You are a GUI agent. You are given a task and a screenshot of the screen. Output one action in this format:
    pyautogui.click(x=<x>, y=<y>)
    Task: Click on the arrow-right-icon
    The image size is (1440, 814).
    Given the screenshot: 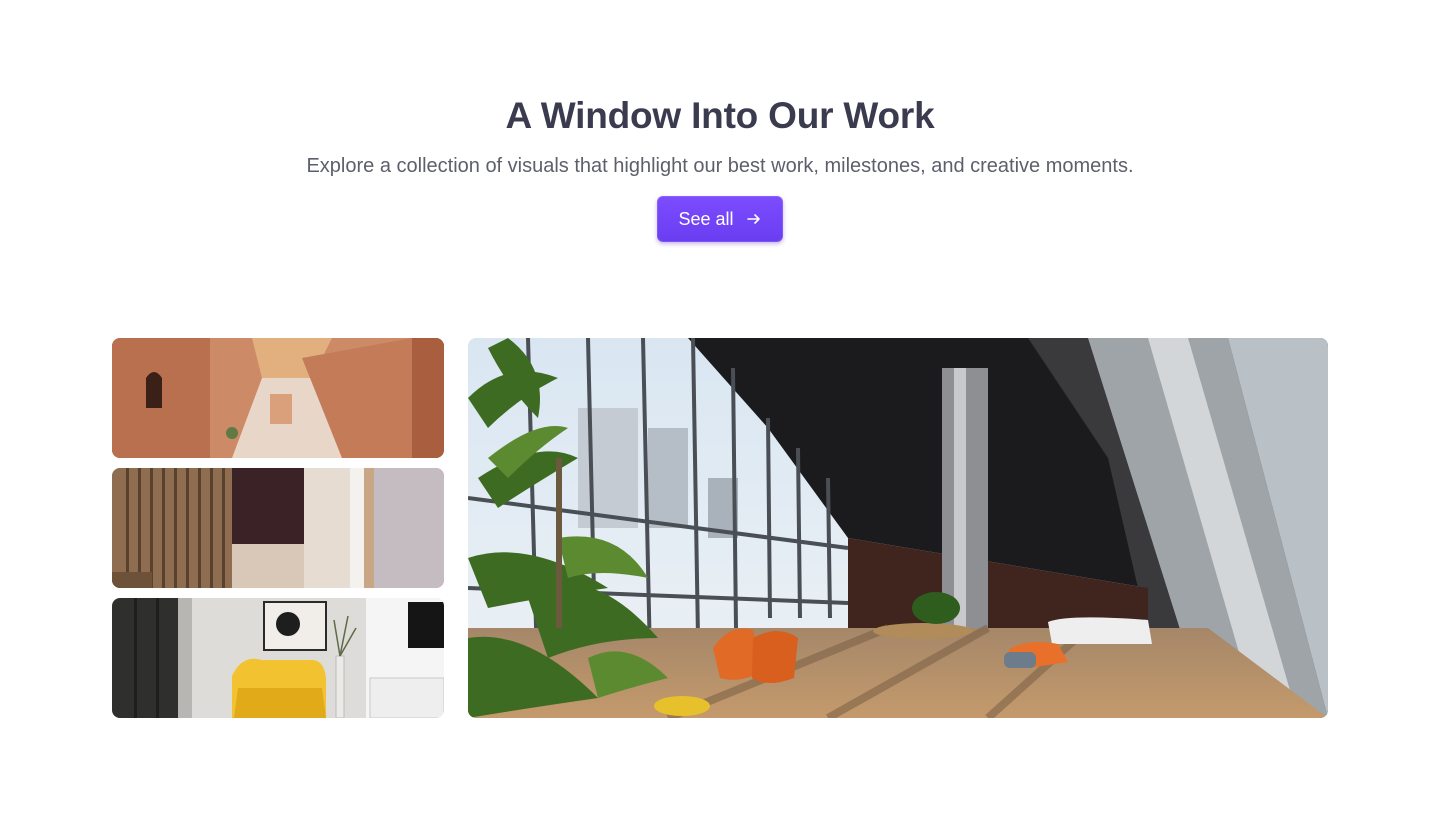 What is the action you would take?
    pyautogui.click(x=754, y=219)
    